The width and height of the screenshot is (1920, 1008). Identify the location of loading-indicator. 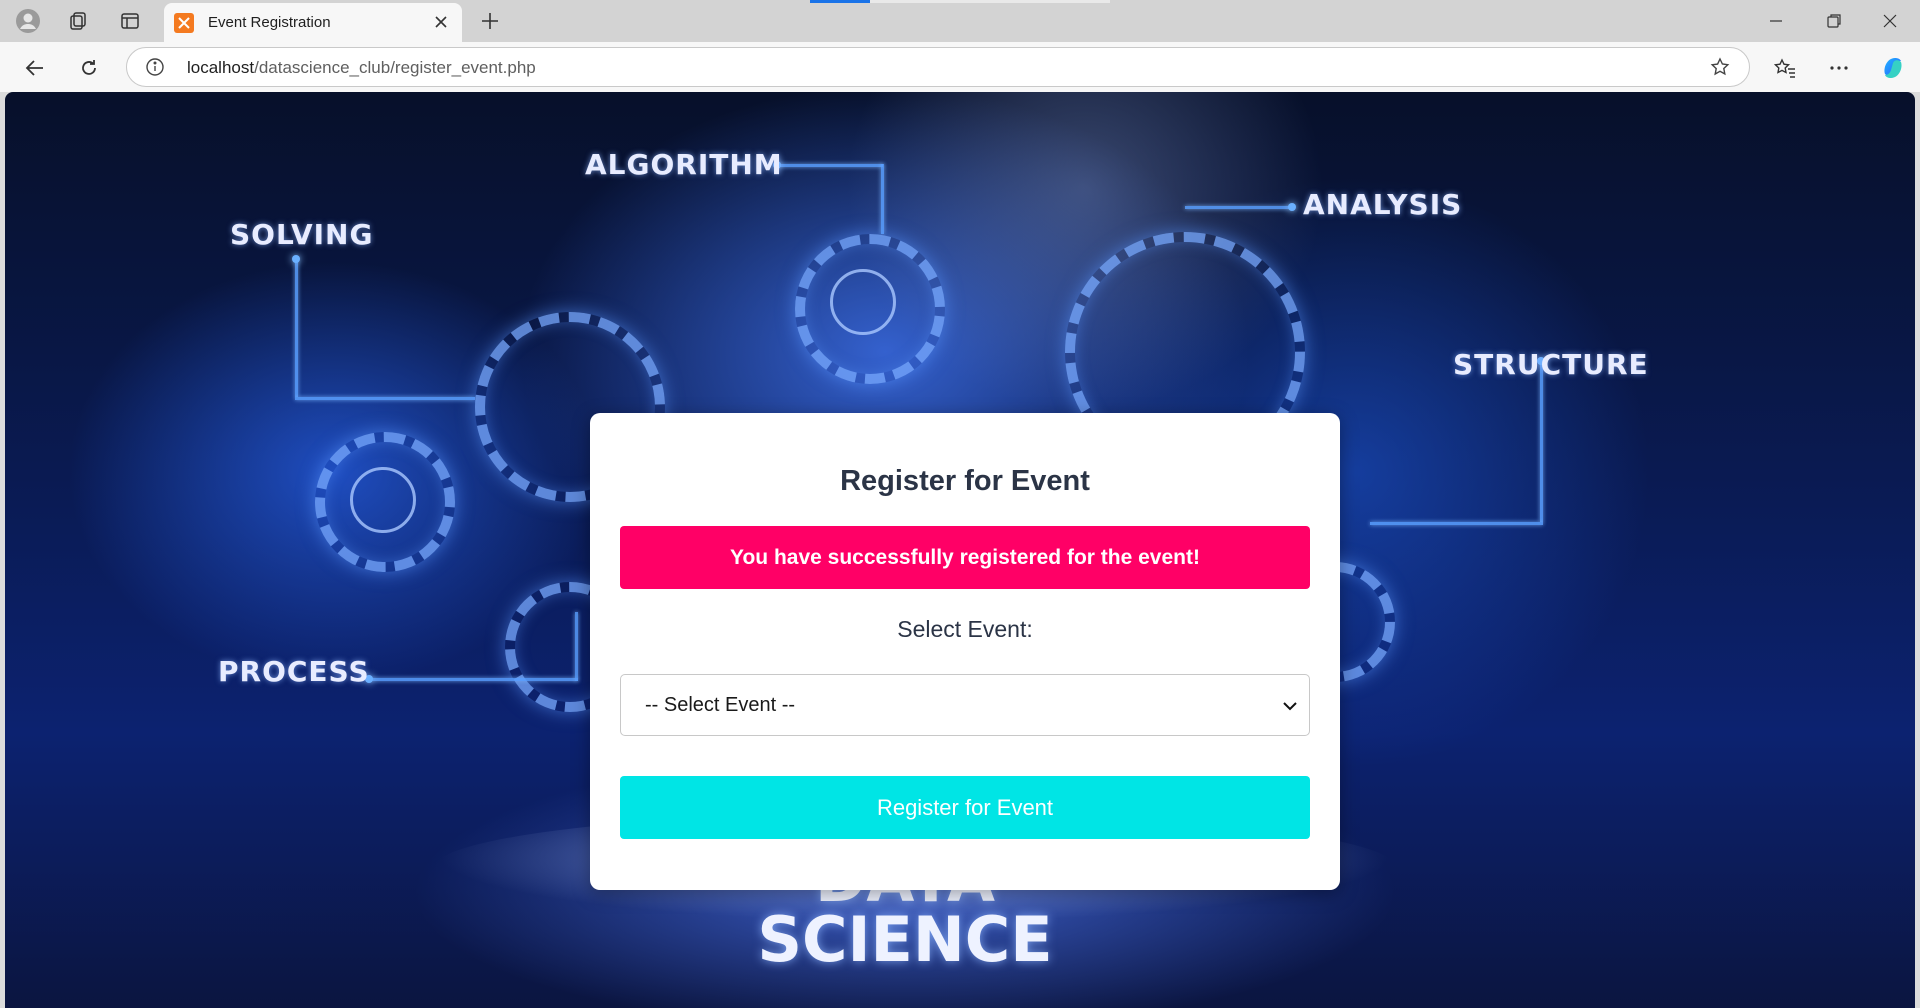
(960, 1).